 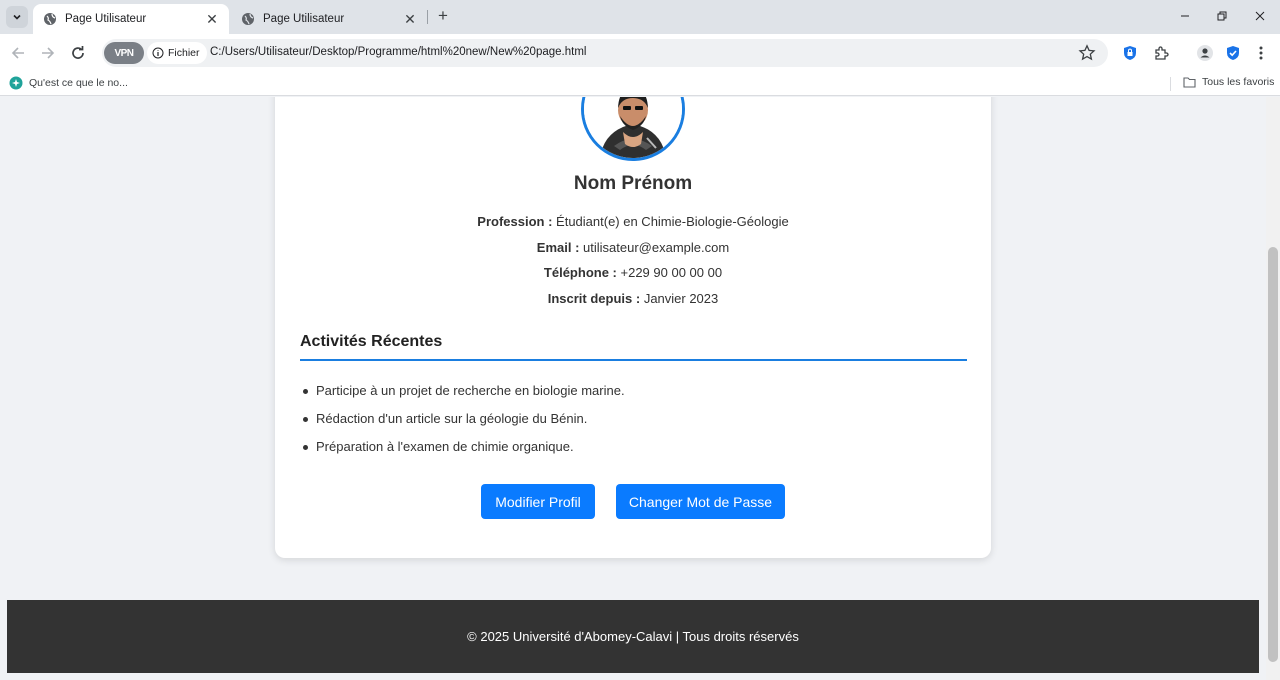 I want to click on profile-button, so click(x=1205, y=53).